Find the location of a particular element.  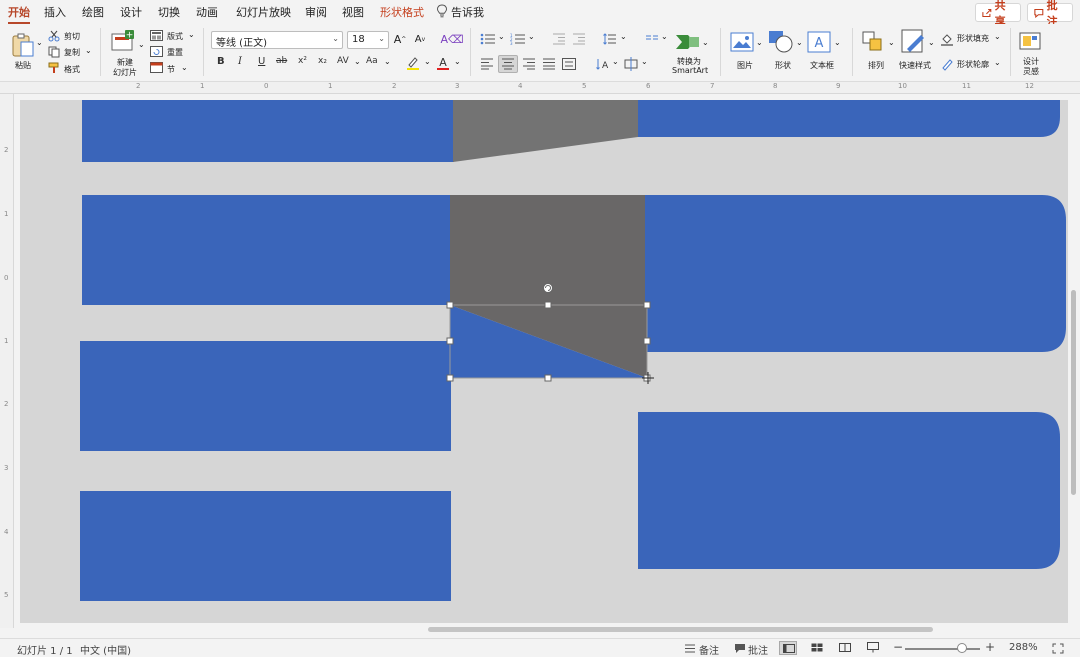

tab-design: 设计 is located at coordinates (131, 12).